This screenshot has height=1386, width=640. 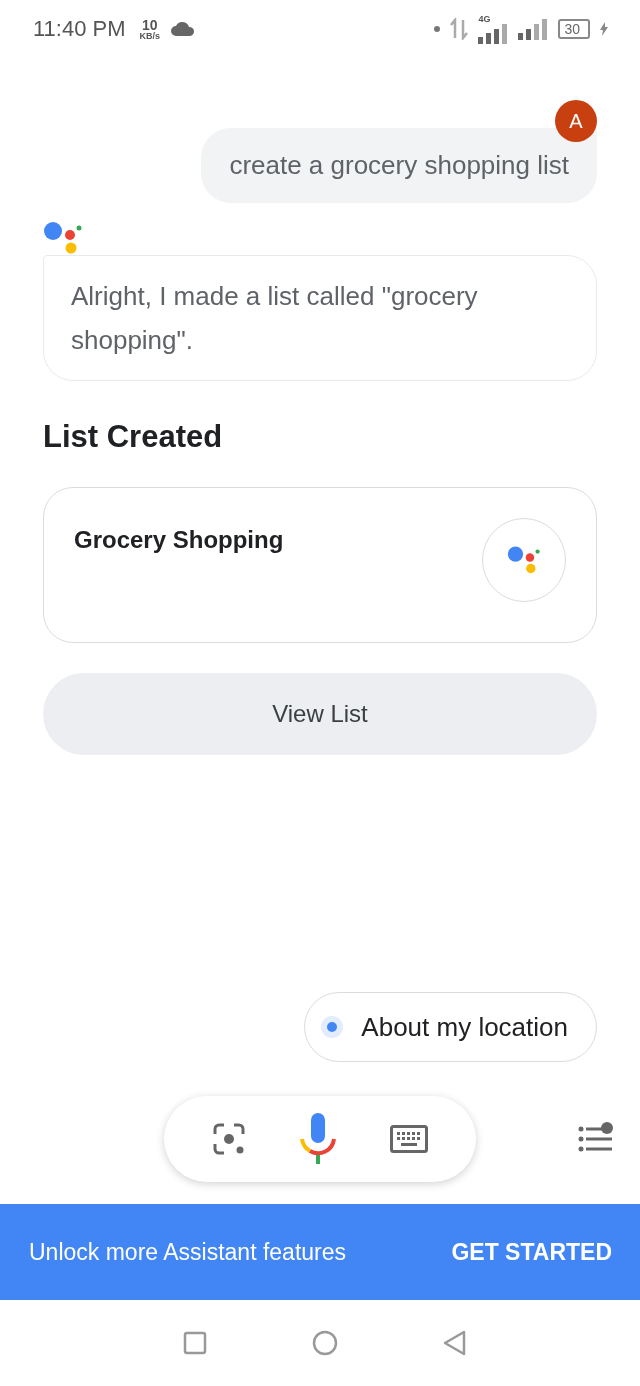 I want to click on user-message: create a grocery shopping list, so click(x=399, y=165).